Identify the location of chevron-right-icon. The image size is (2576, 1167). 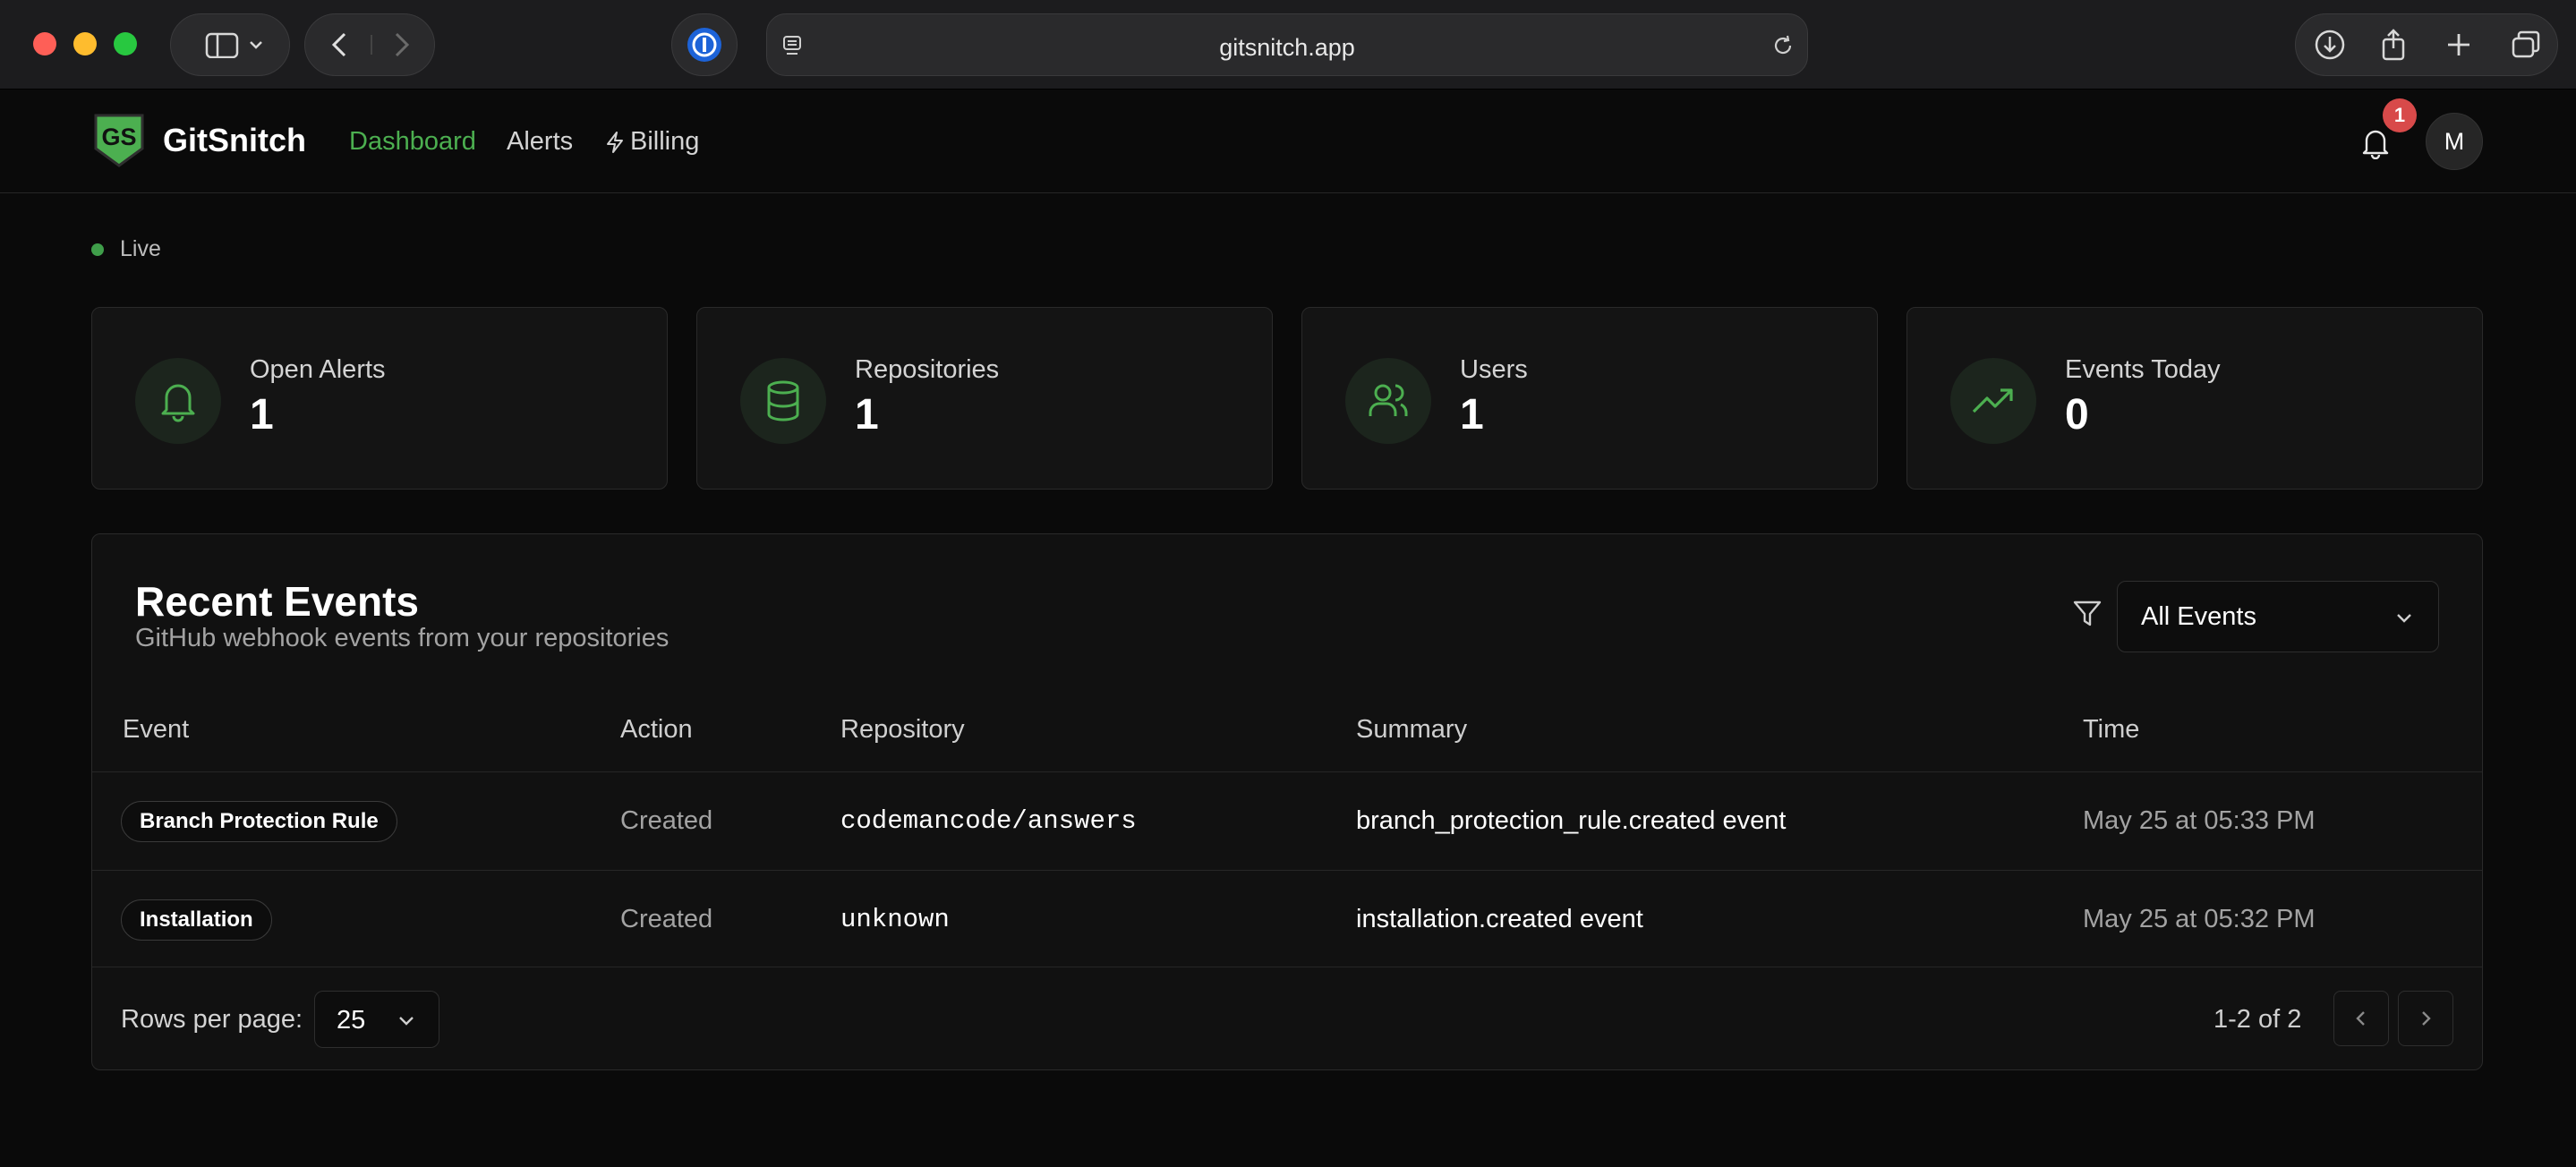
(2426, 1018).